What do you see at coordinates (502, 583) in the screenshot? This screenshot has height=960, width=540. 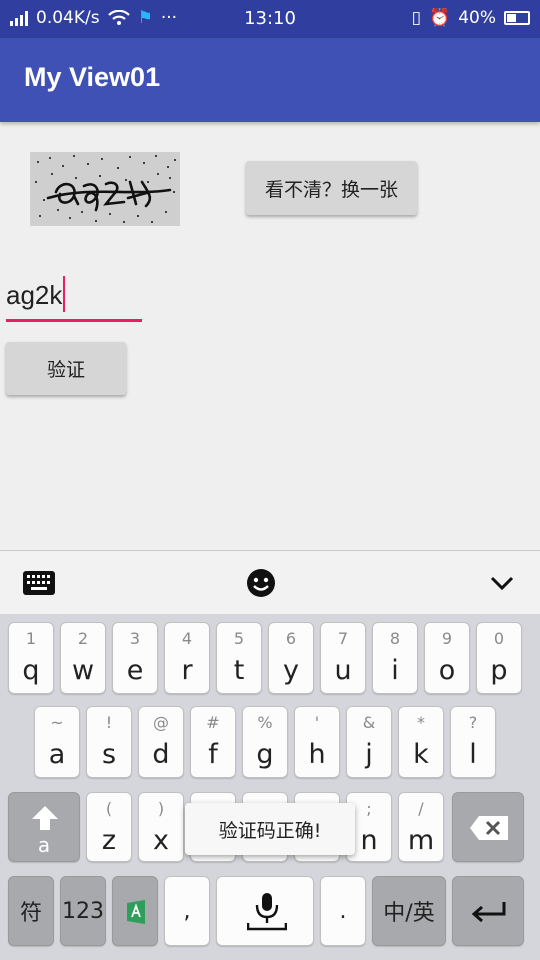 I see `collapse-keyboard-icon` at bounding box center [502, 583].